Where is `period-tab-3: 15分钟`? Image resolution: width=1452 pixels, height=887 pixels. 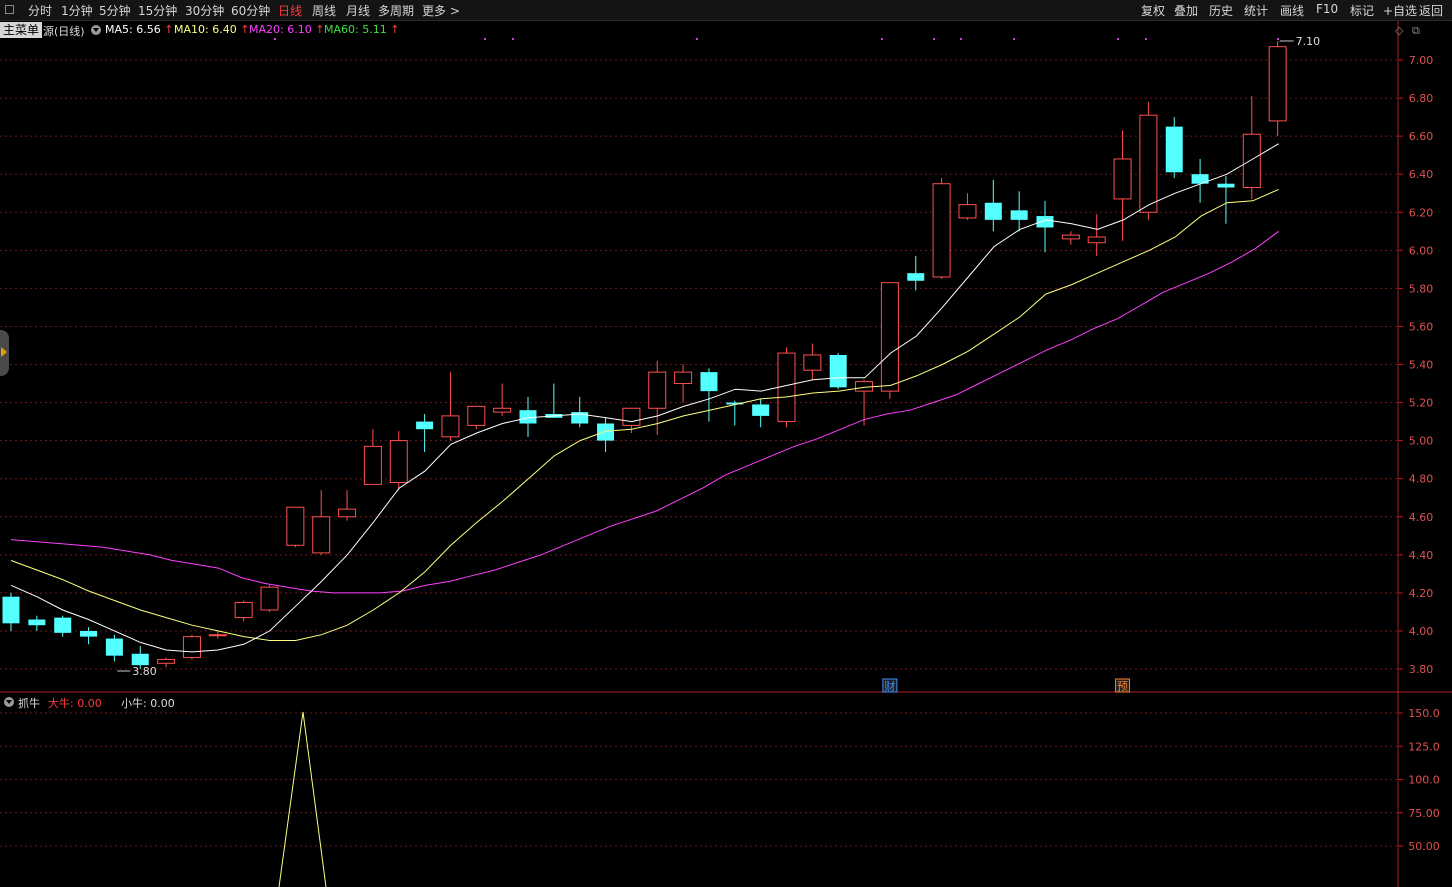
period-tab-3: 15分钟 is located at coordinates (157, 10).